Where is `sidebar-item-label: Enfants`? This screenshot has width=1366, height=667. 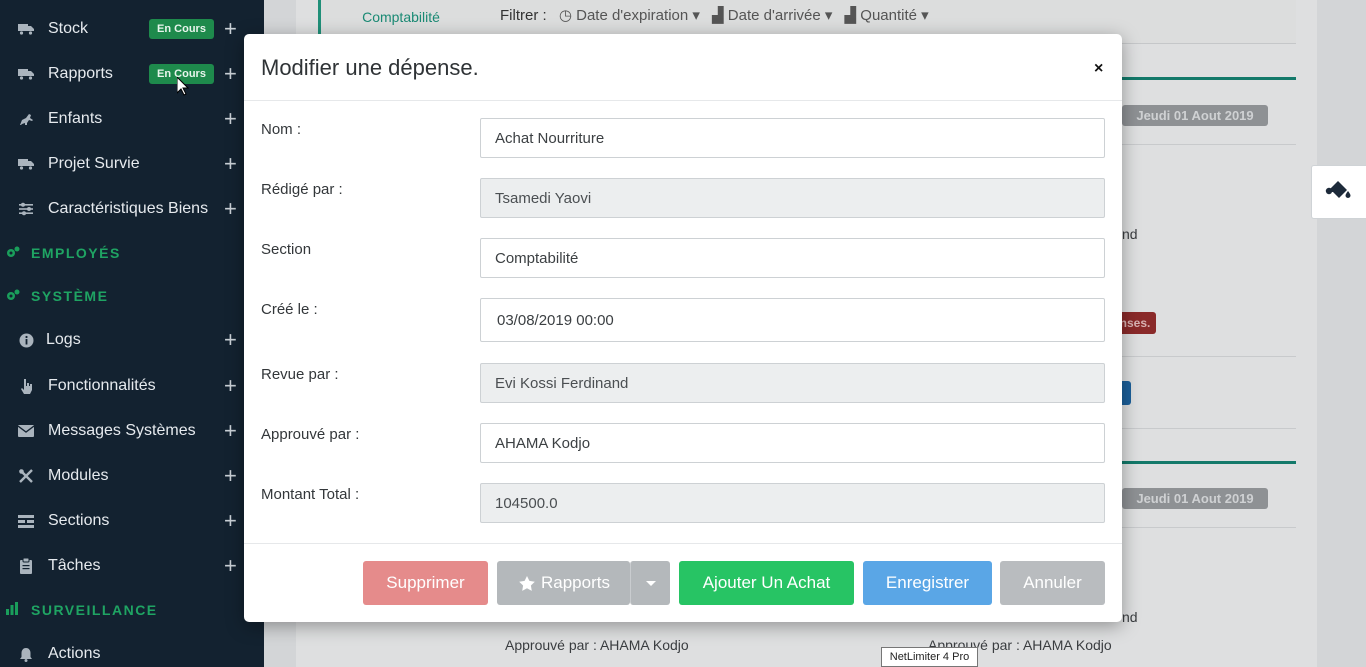 sidebar-item-label: Enfants is located at coordinates (75, 118).